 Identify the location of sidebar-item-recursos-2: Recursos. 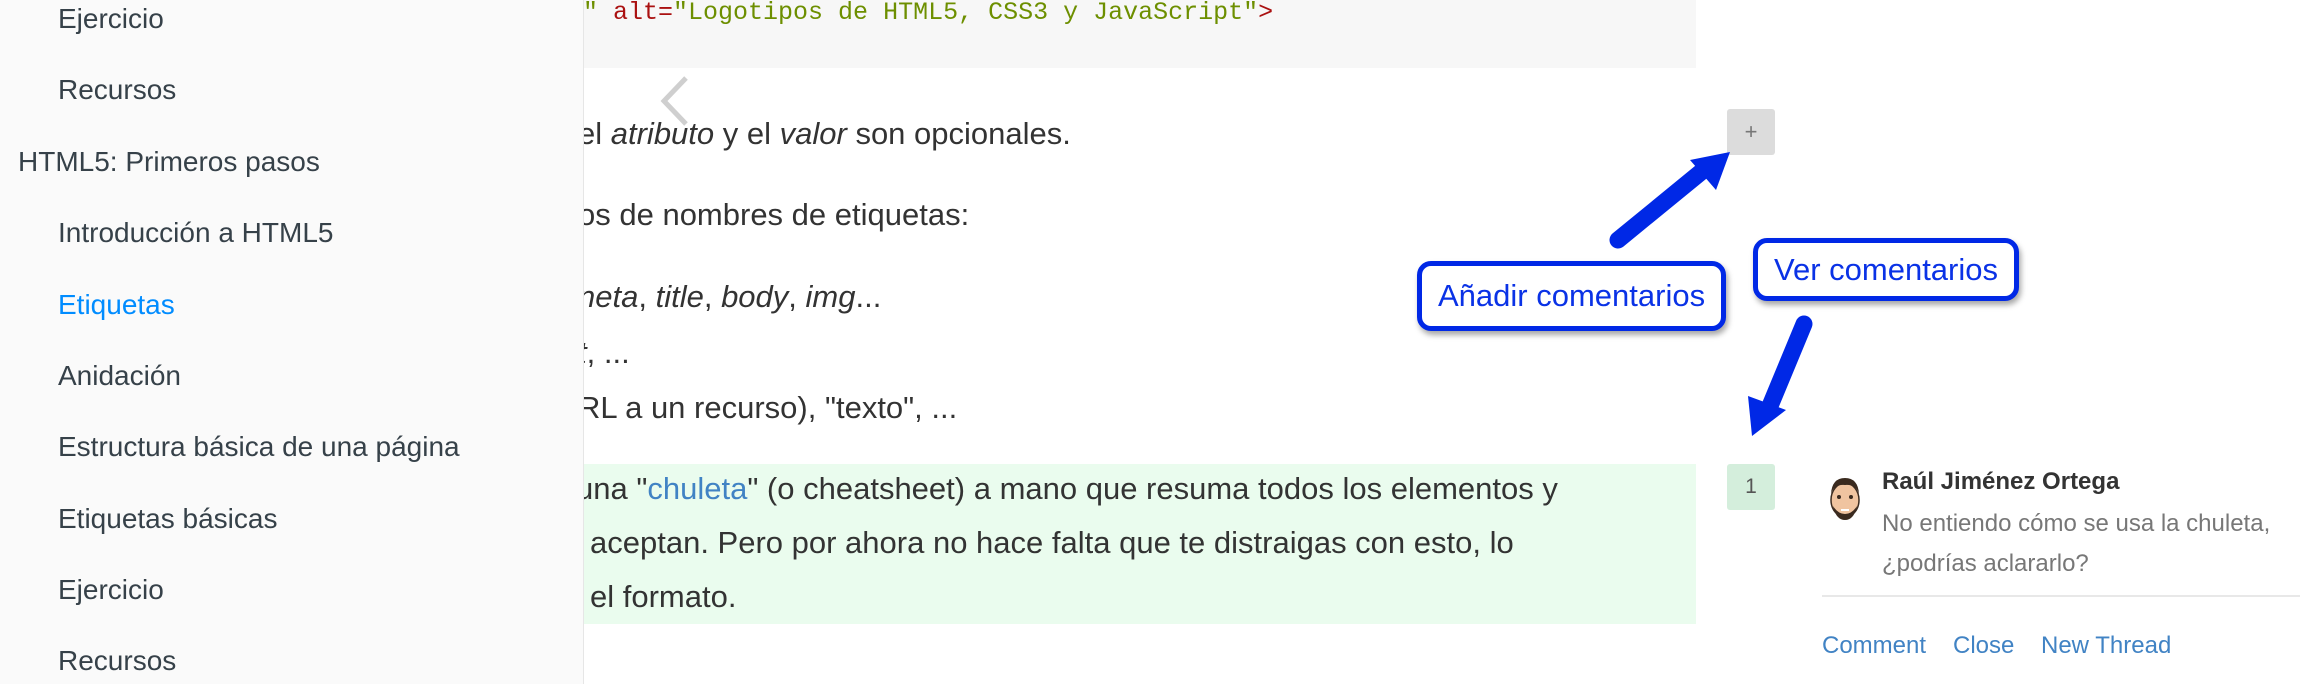
(117, 661).